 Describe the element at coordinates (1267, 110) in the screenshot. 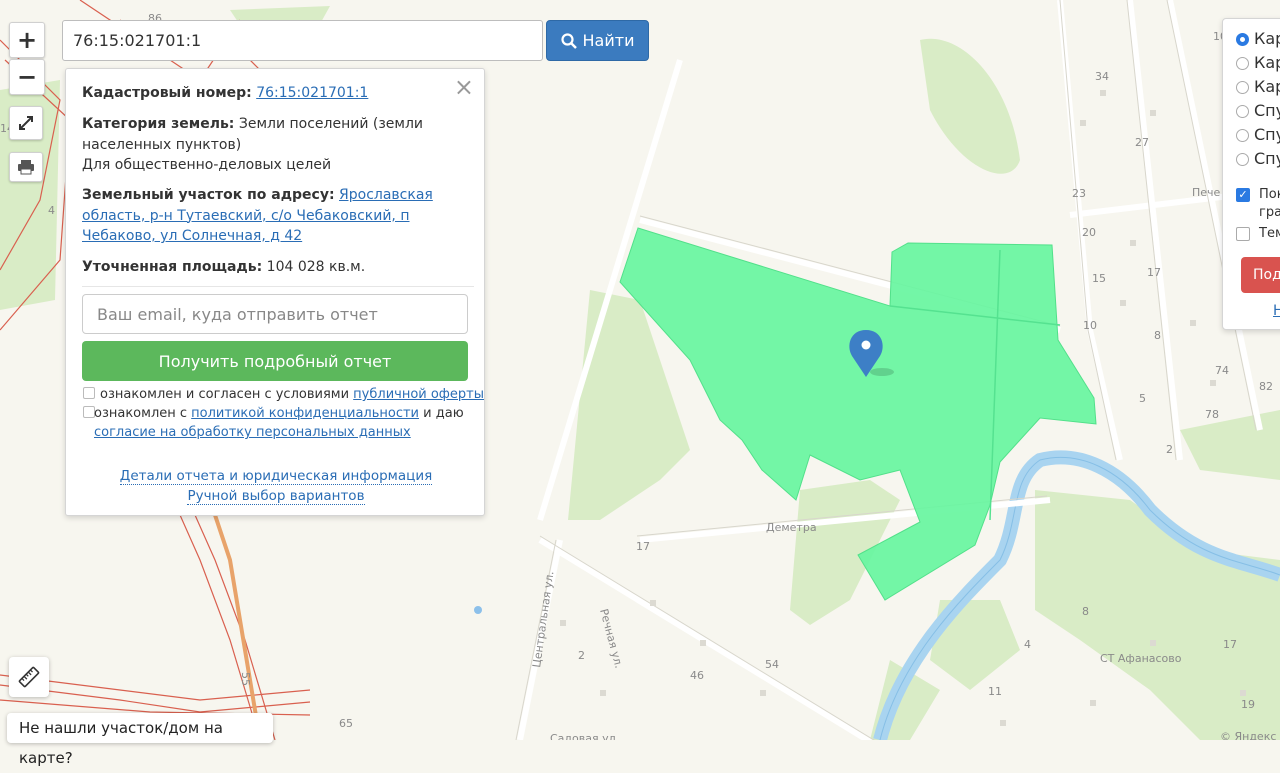

I see `layer-option-label-3: Спу` at that location.